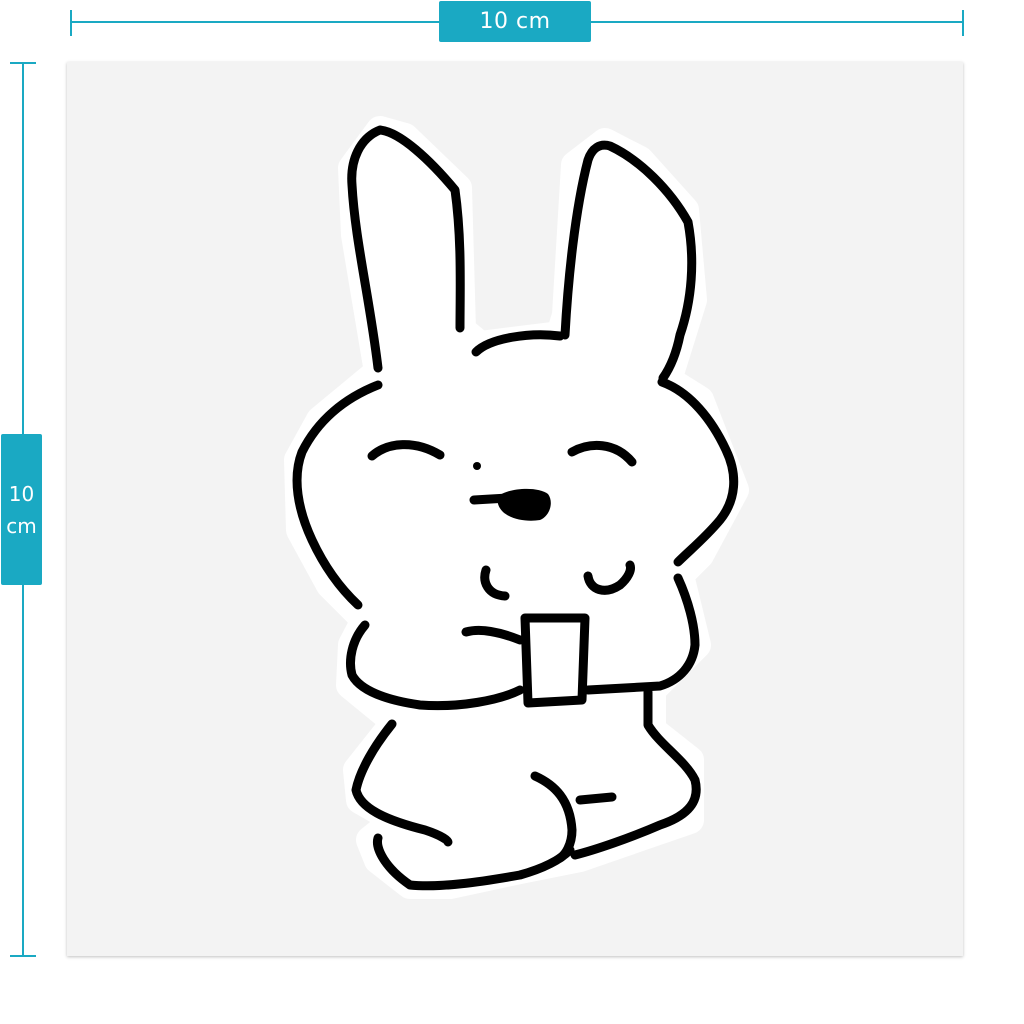 The height and width of the screenshot is (1024, 1024). Describe the element at coordinates (21, 509) in the screenshot. I see `height-dimension-label: 10 cm` at that location.